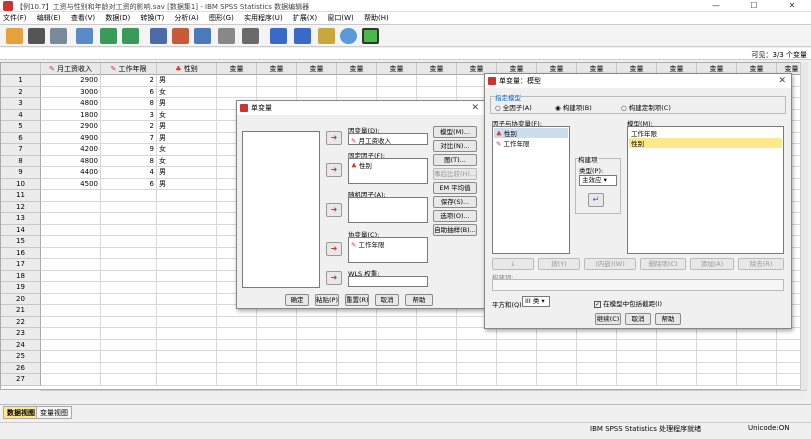  What do you see at coordinates (21, 357) in the screenshot?
I see `row-header: 25` at bounding box center [21, 357].